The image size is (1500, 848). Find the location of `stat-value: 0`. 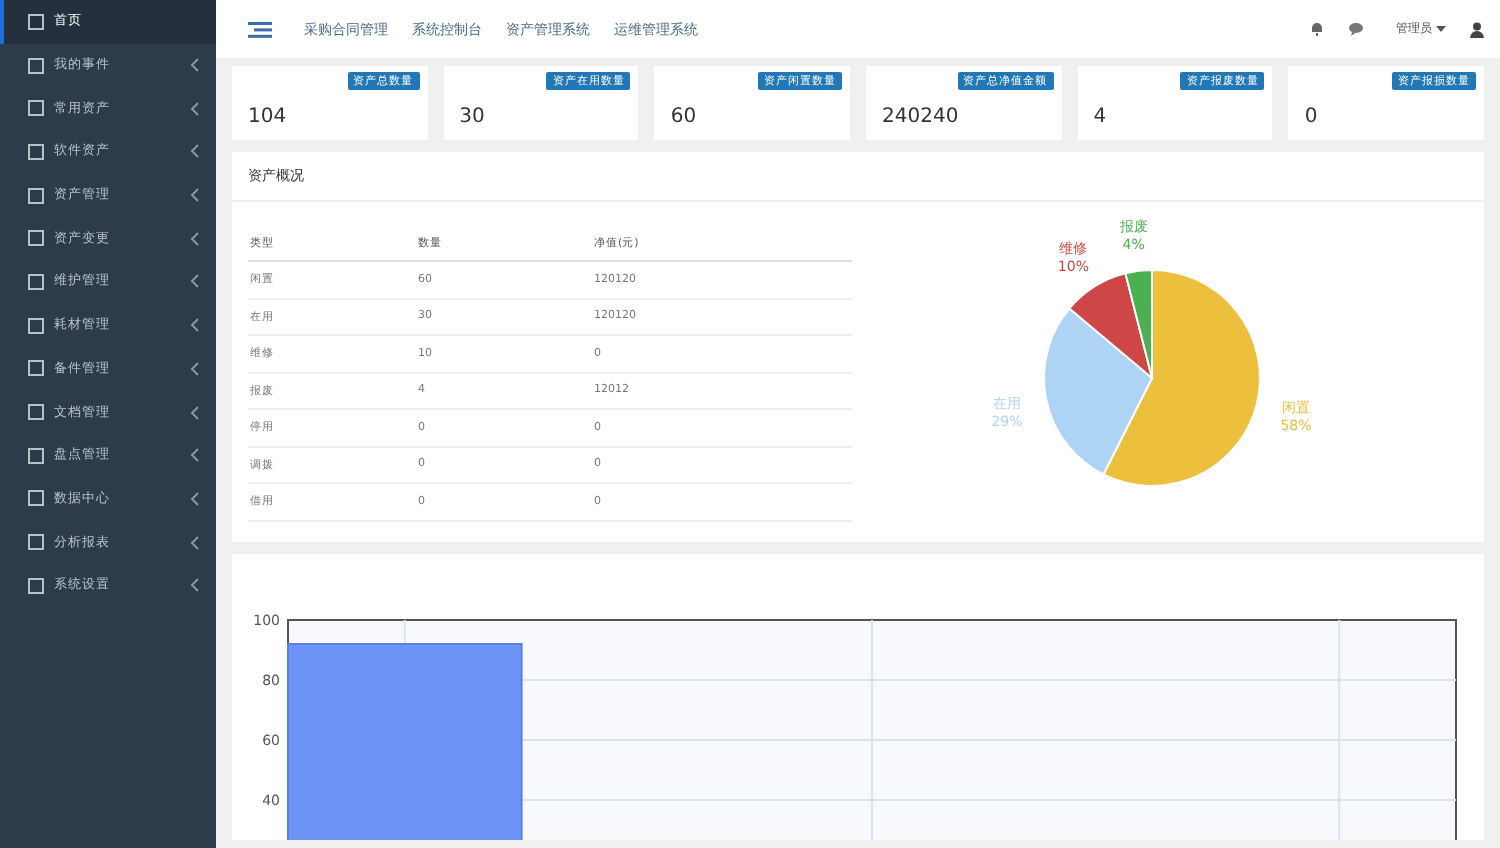

stat-value: 0 is located at coordinates (1312, 117).